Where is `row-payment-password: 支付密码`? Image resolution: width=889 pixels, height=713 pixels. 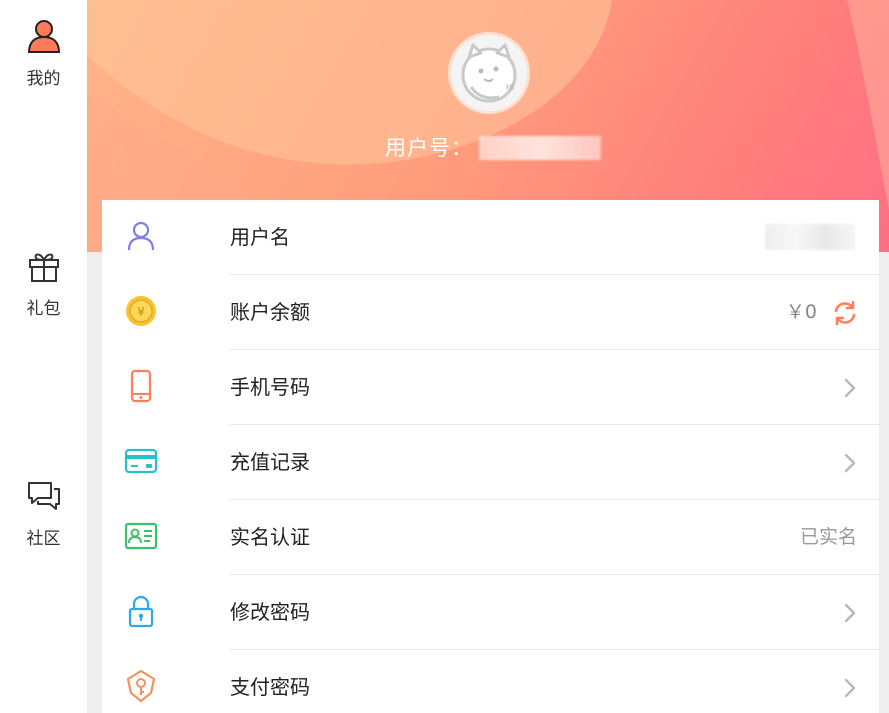 row-payment-password: 支付密码 is located at coordinates (490, 681).